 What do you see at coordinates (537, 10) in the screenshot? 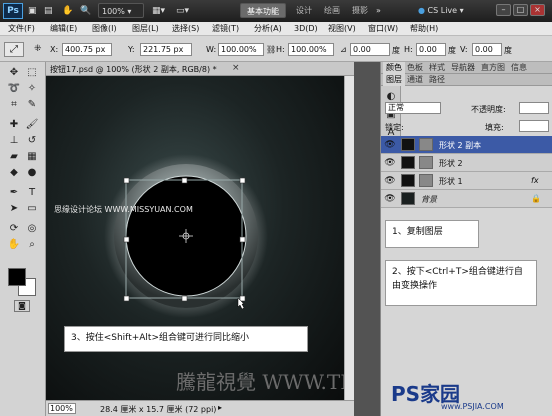
I see `close-window-button: ×` at bounding box center [537, 10].